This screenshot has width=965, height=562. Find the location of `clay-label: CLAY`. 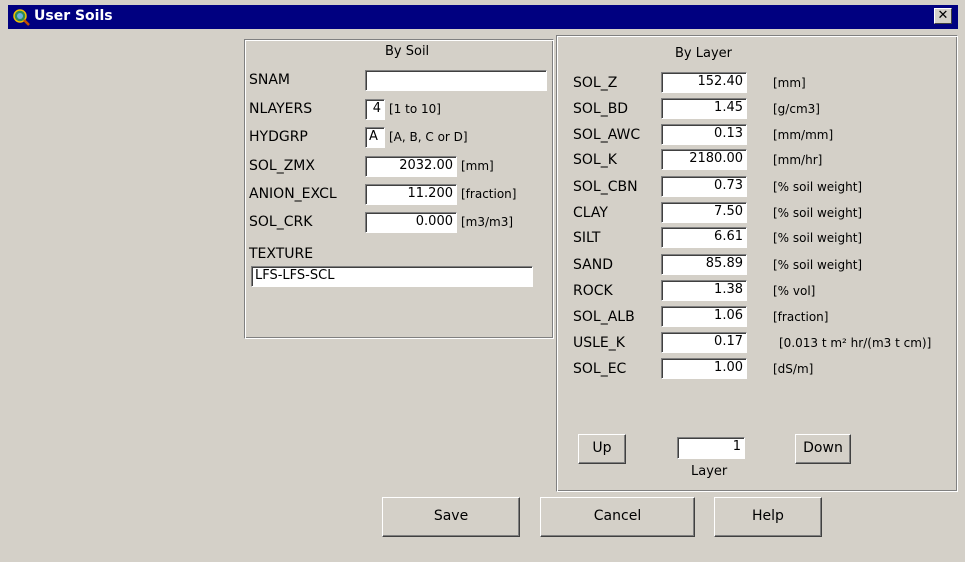

clay-label: CLAY is located at coordinates (590, 213).